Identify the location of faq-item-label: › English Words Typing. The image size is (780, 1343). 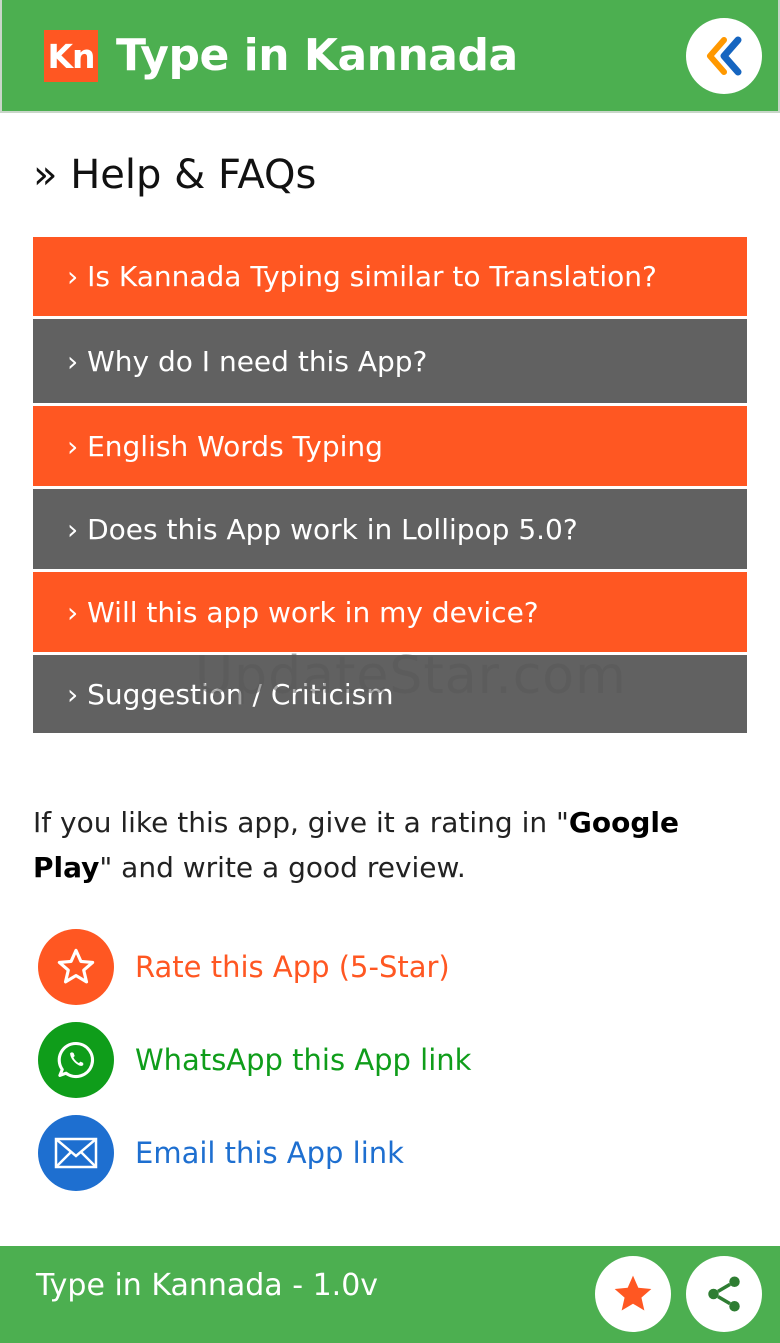
(225, 446).